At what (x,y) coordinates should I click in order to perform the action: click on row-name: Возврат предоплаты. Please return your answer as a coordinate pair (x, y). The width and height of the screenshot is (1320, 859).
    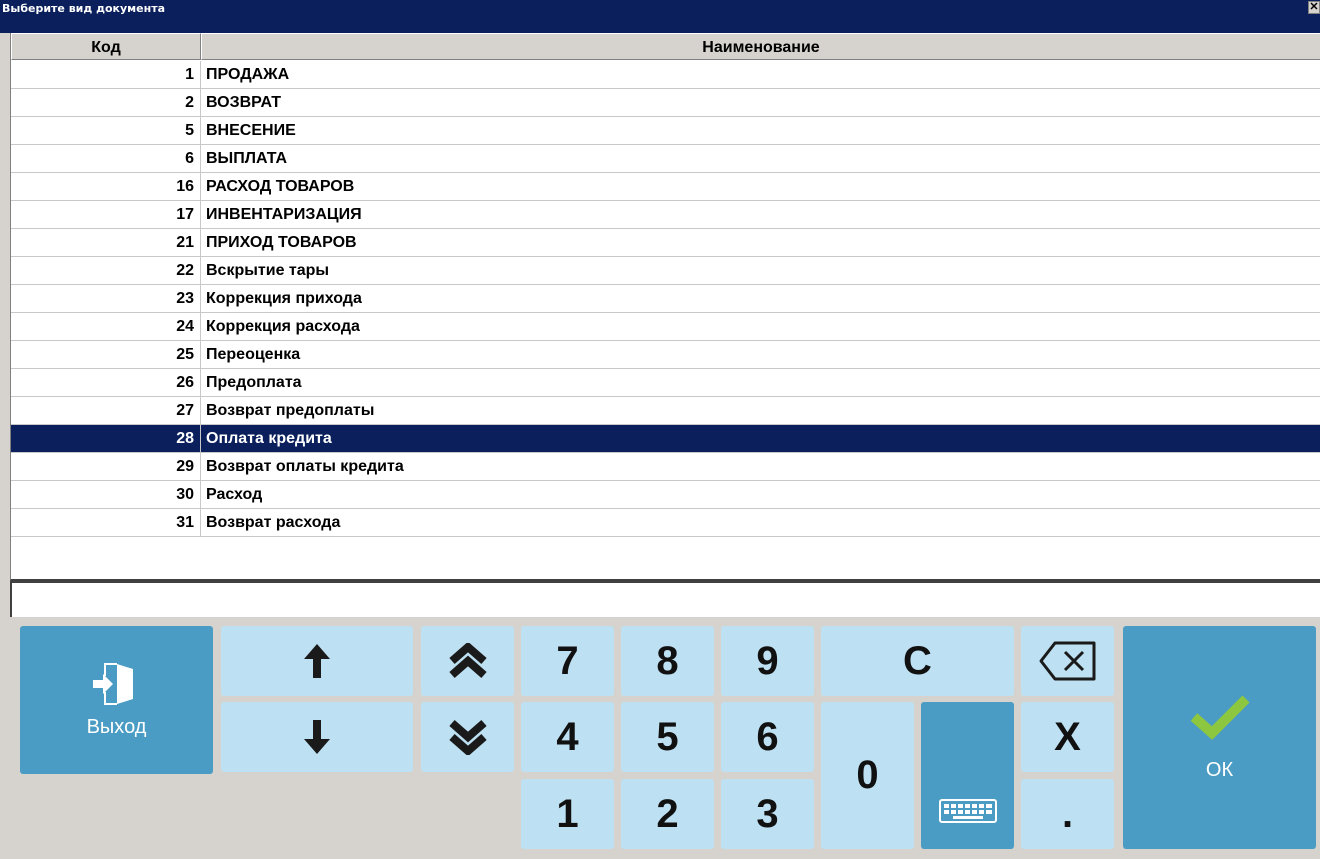
    Looking at the image, I should click on (290, 410).